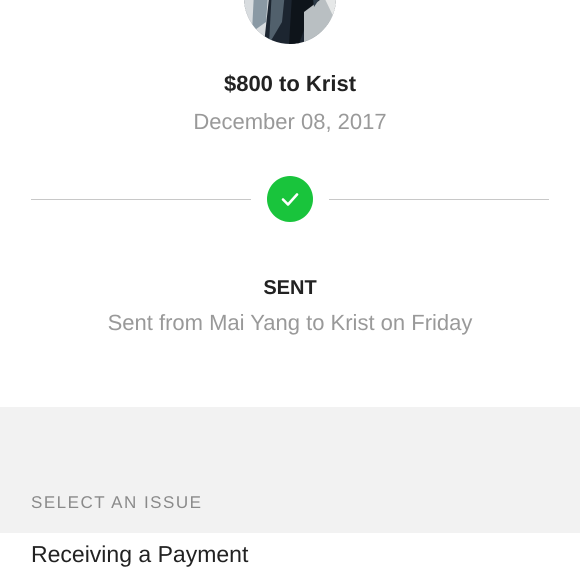 This screenshot has height=580, width=580. Describe the element at coordinates (290, 122) in the screenshot. I see `payment-date: December 08, 2017` at that location.